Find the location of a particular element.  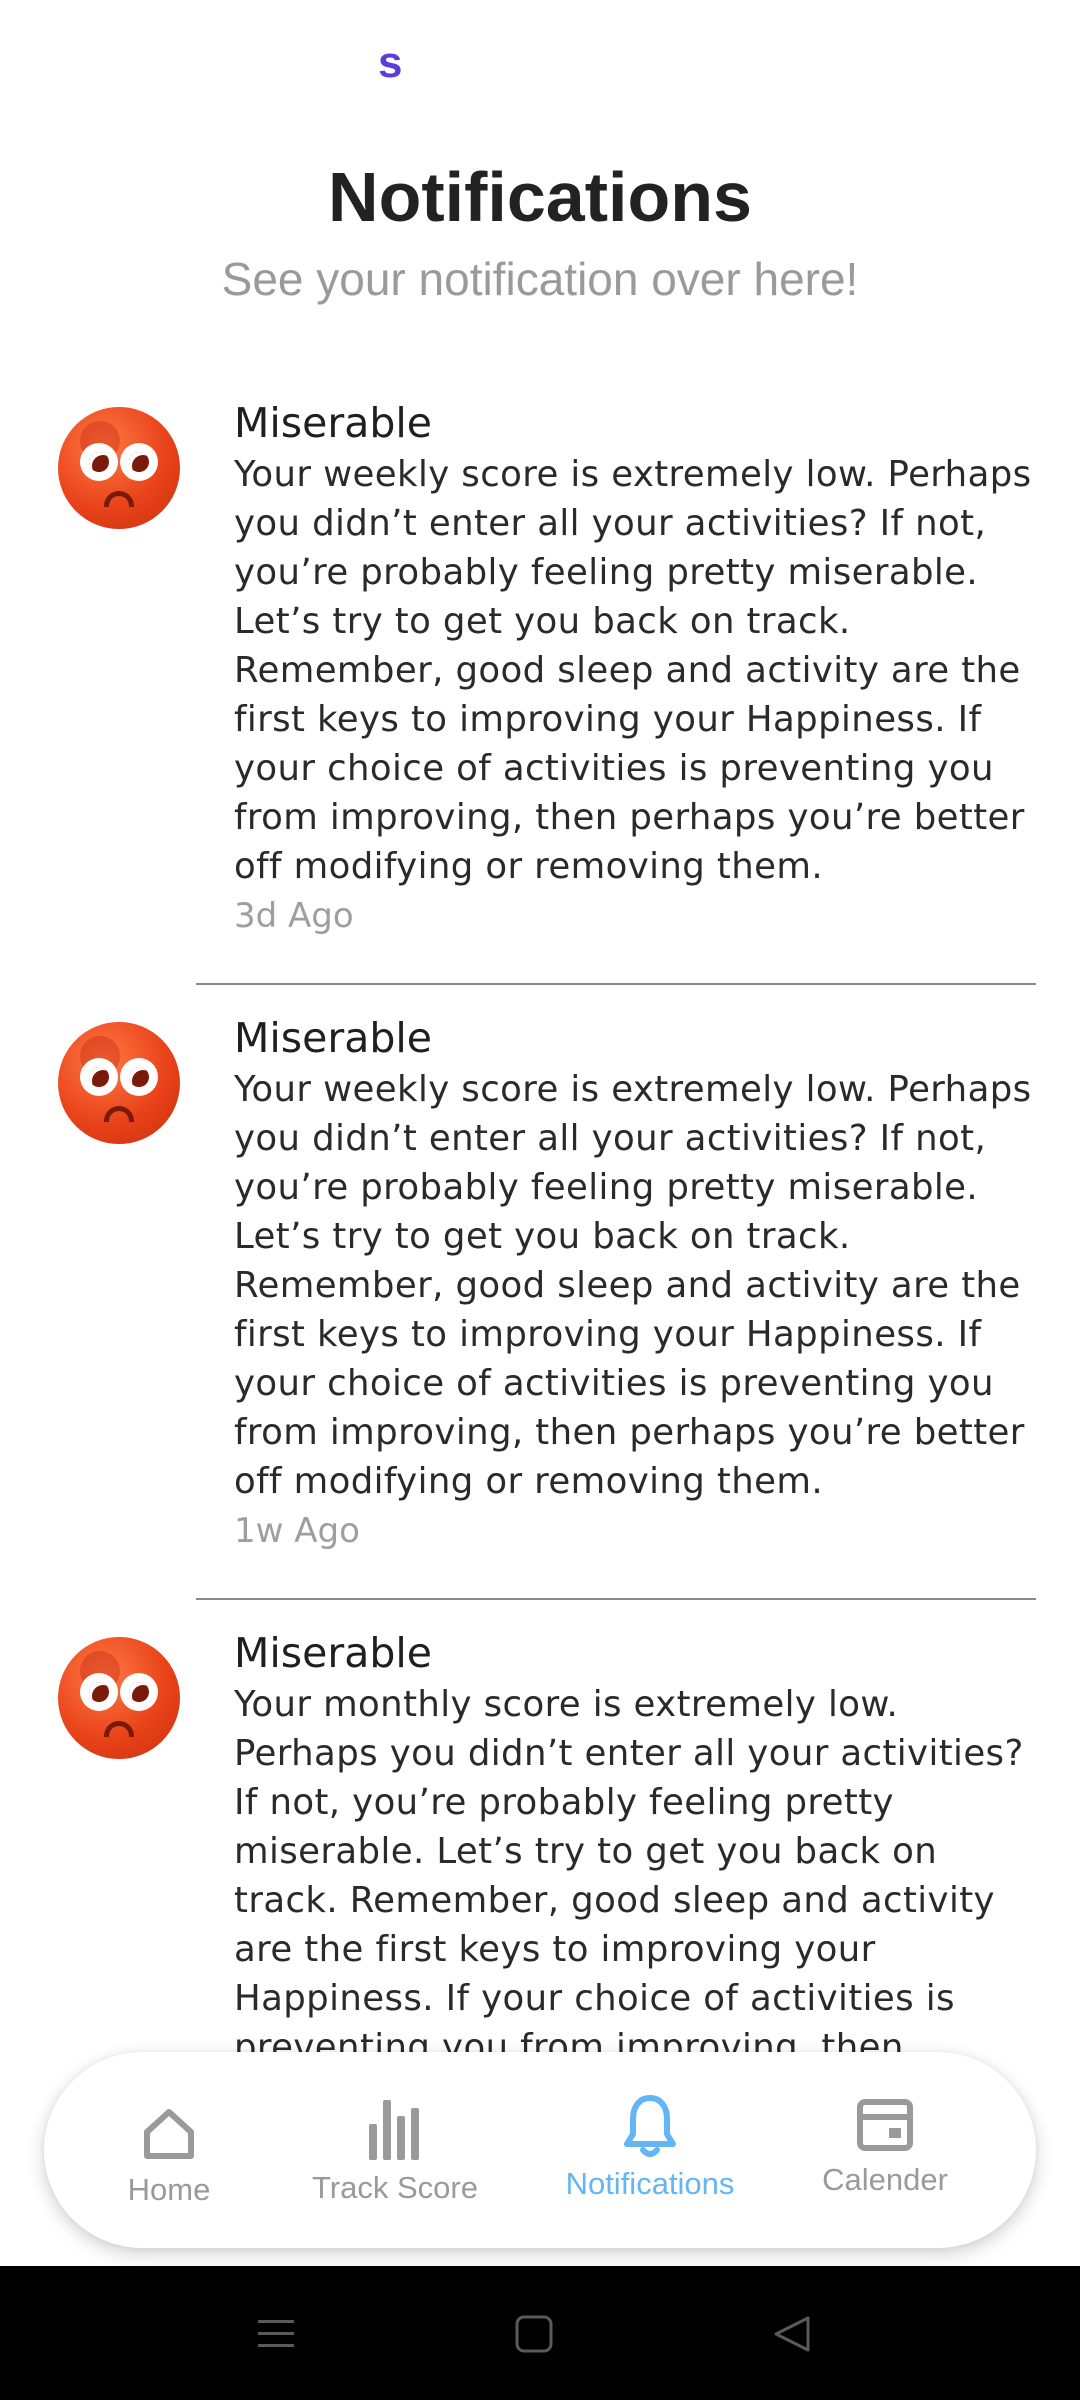

bell-icon is located at coordinates (650, 2126).